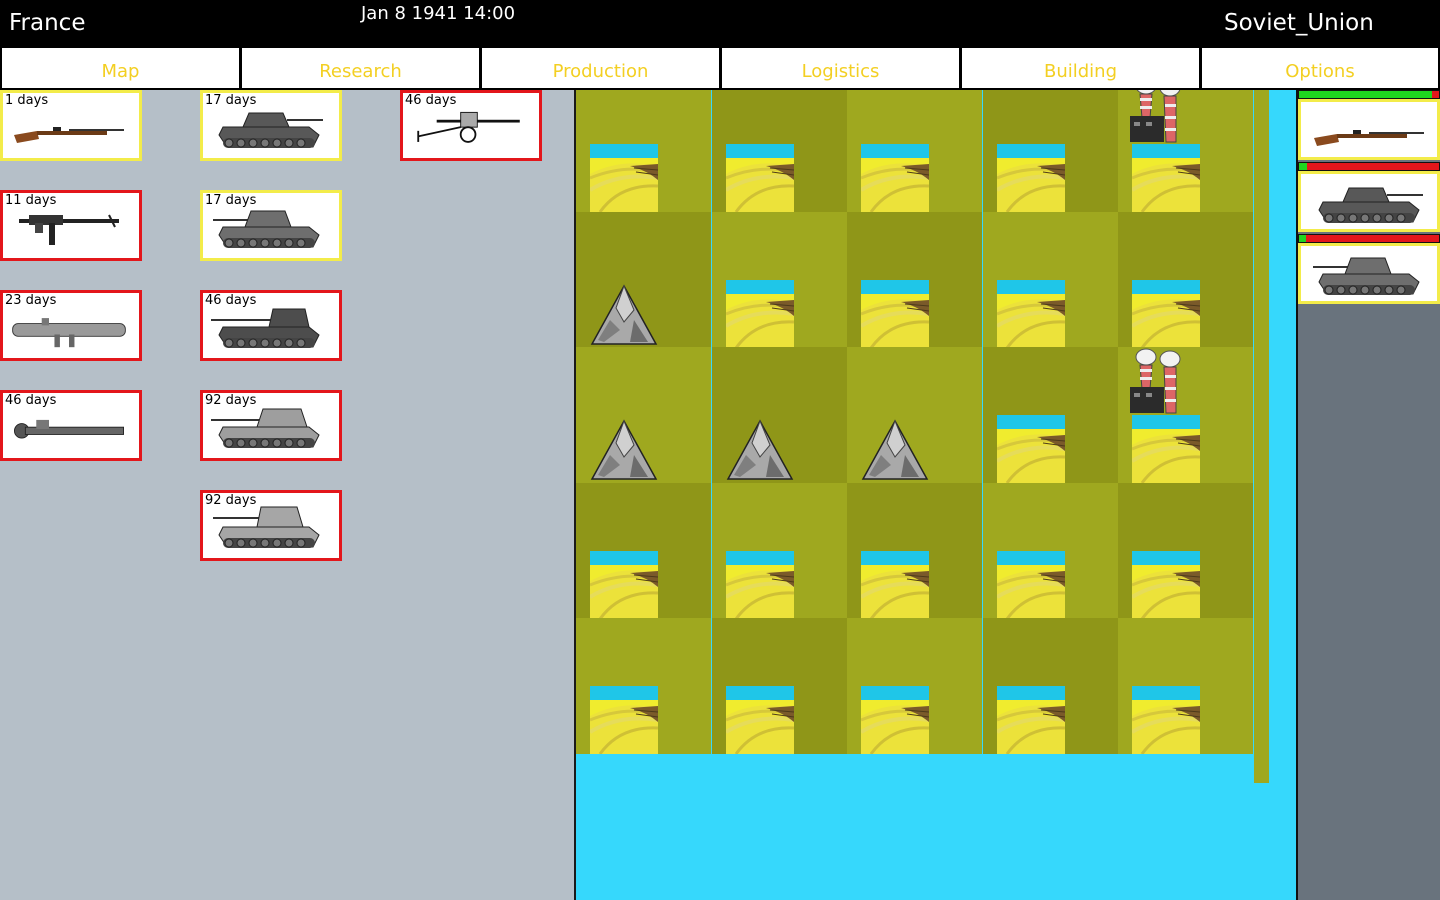 The height and width of the screenshot is (900, 1440). What do you see at coordinates (1282, 495) in the screenshot?
I see `water-strip` at bounding box center [1282, 495].